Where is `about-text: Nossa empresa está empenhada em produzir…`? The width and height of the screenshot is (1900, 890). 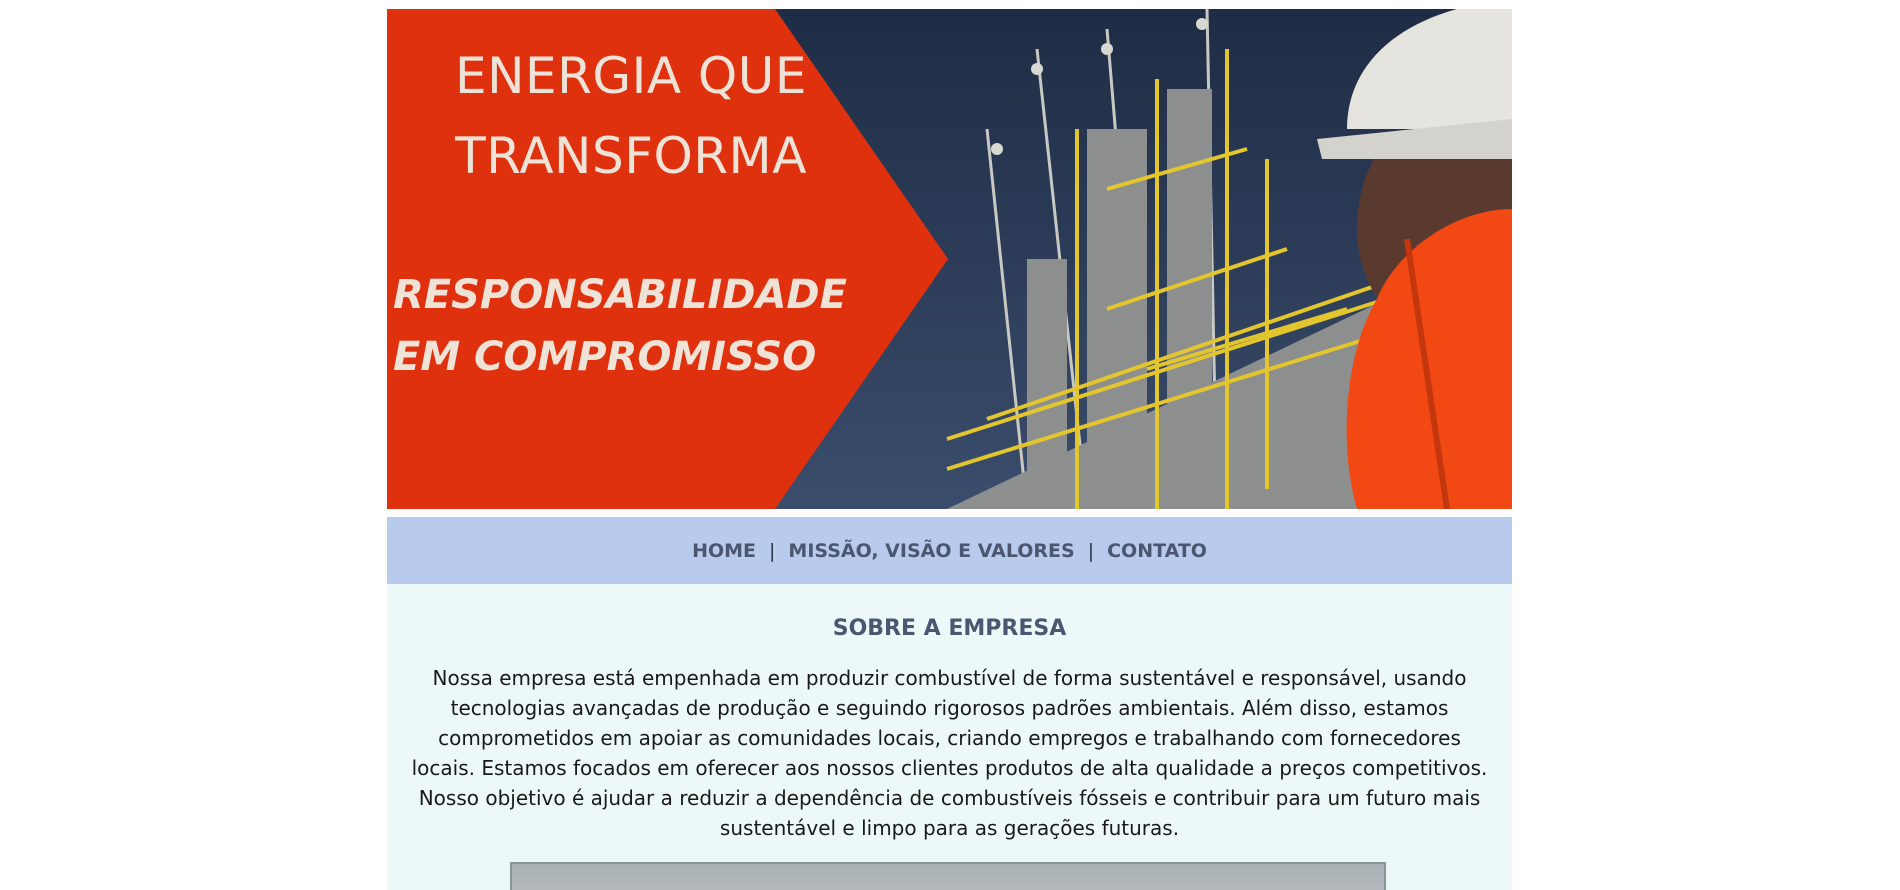 about-text: Nossa empresa está empenhada em produzir… is located at coordinates (949, 753).